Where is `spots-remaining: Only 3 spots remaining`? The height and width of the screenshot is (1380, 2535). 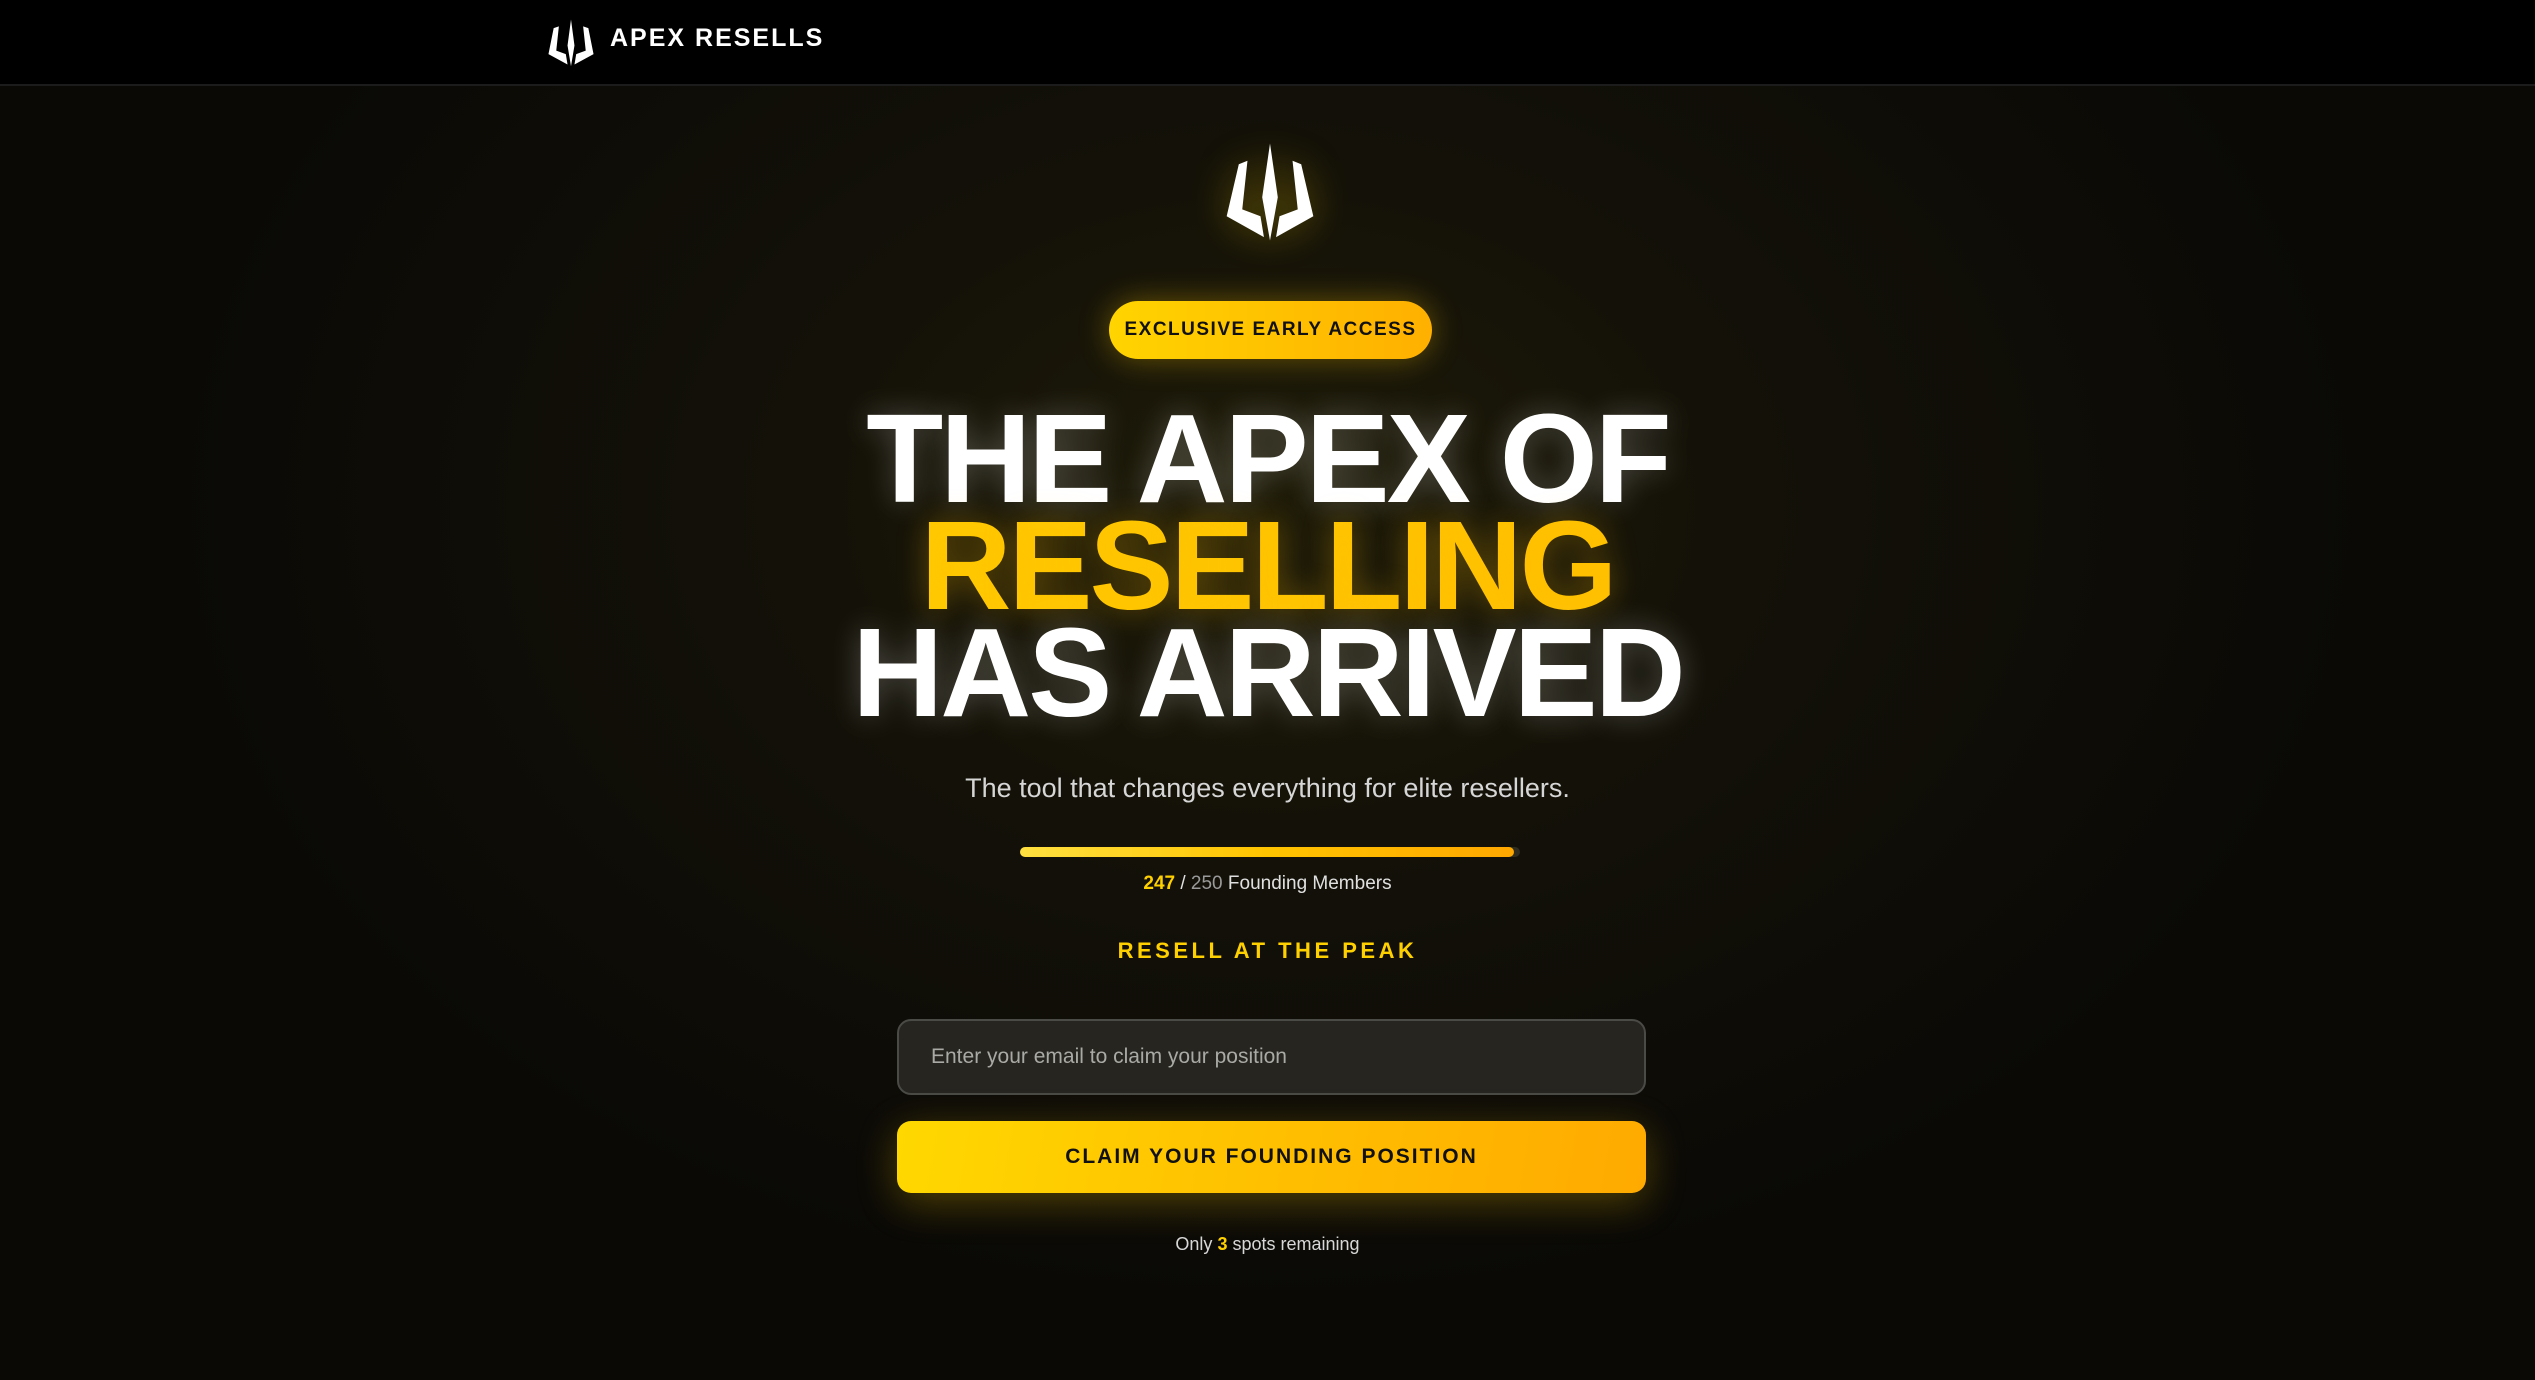 spots-remaining: Only 3 spots remaining is located at coordinates (1267, 1244).